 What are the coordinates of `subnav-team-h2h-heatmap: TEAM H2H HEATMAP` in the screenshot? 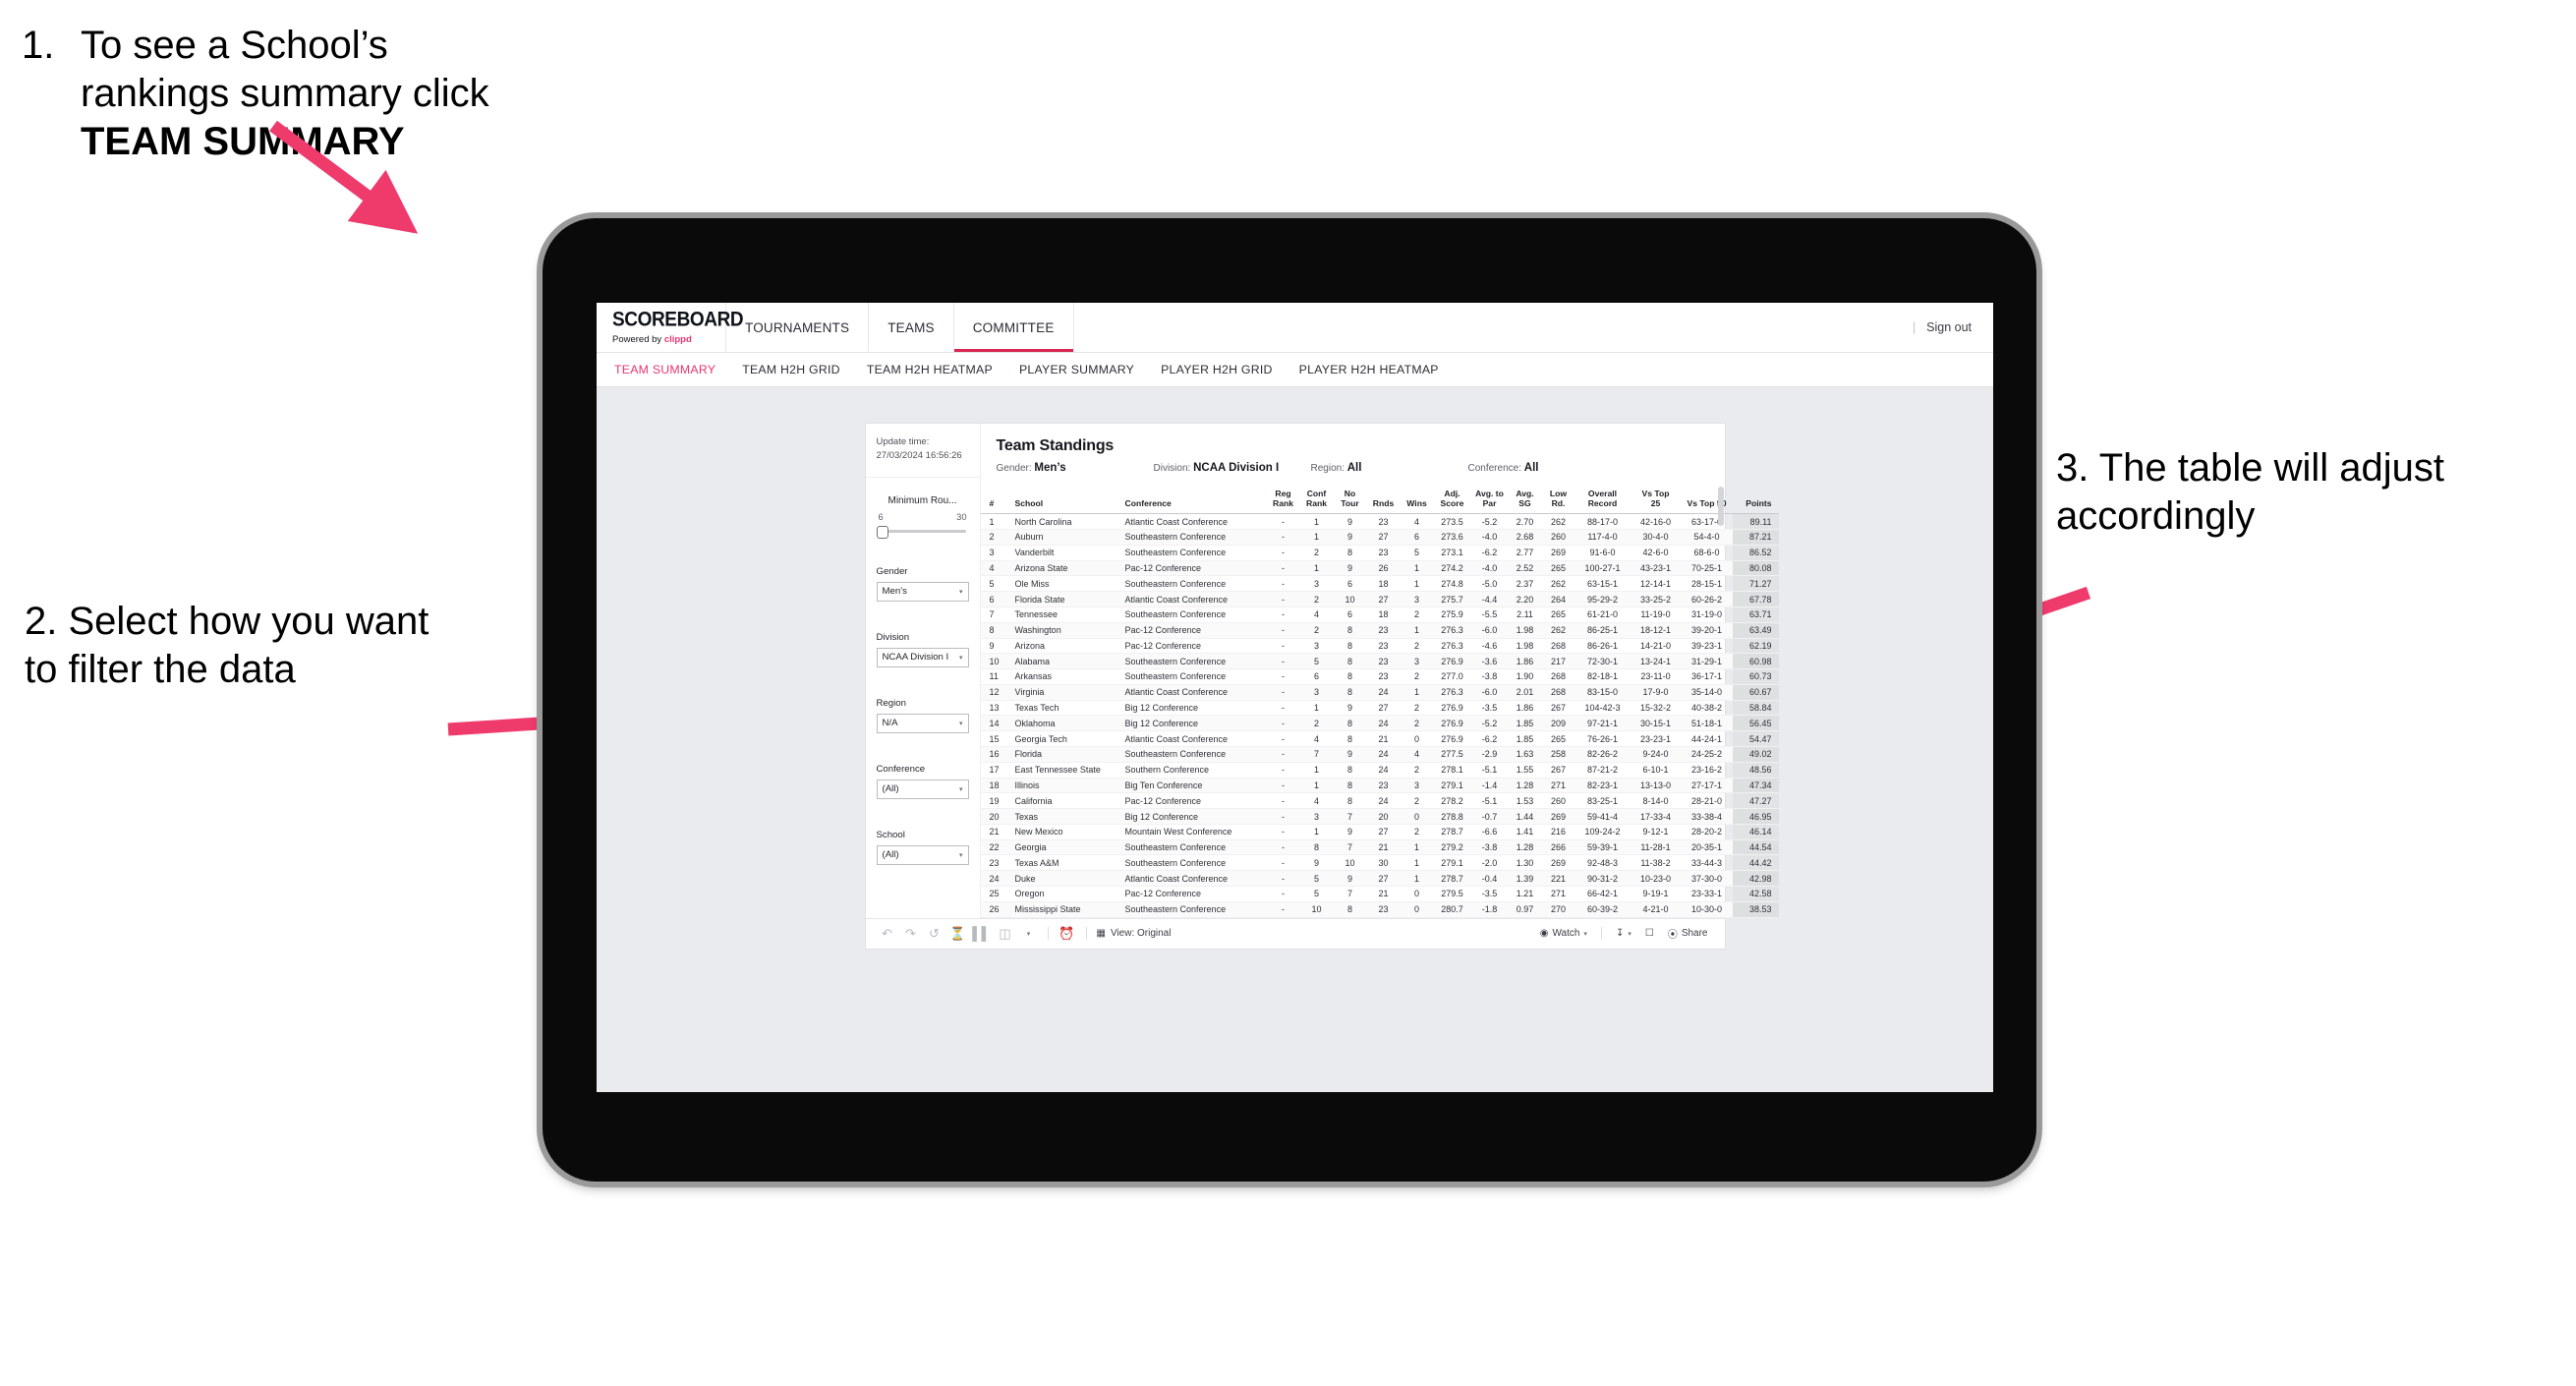 It's located at (930, 370).